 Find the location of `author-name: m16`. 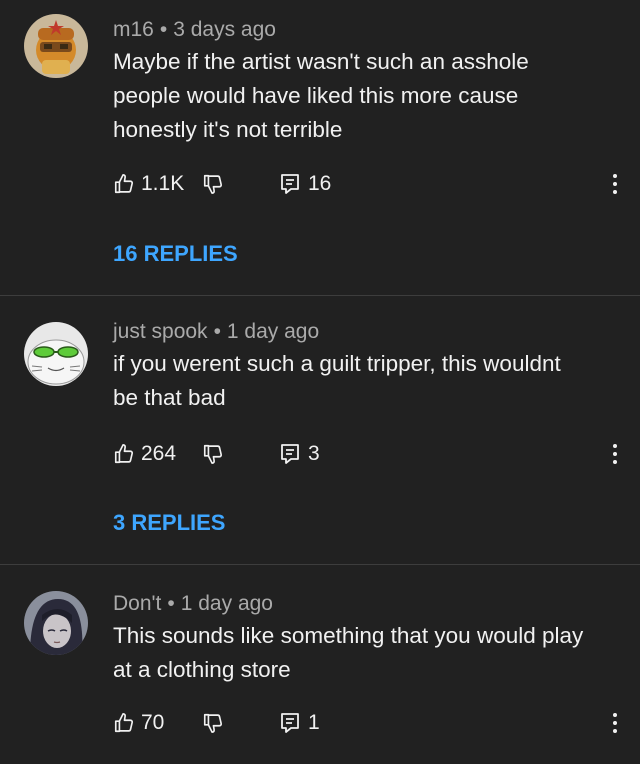

author-name: m16 is located at coordinates (133, 29).